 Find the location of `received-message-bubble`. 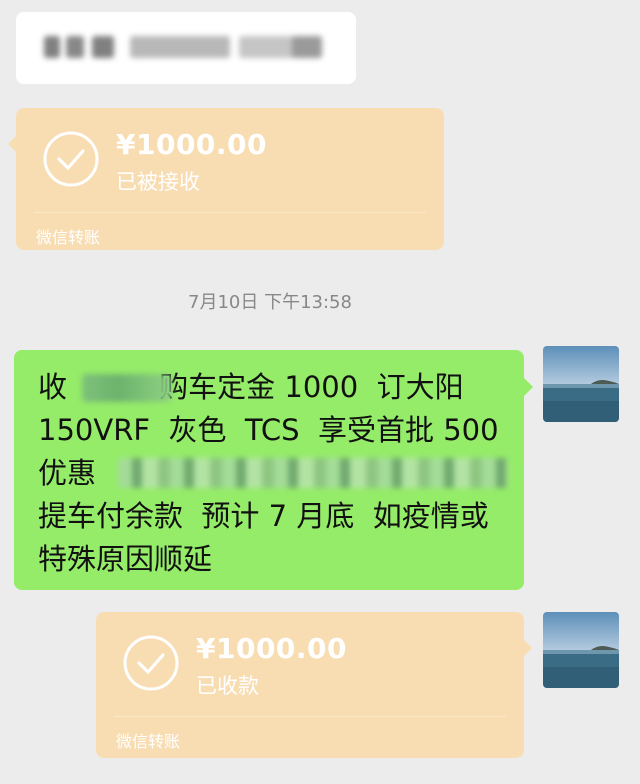

received-message-bubble is located at coordinates (186, 48).